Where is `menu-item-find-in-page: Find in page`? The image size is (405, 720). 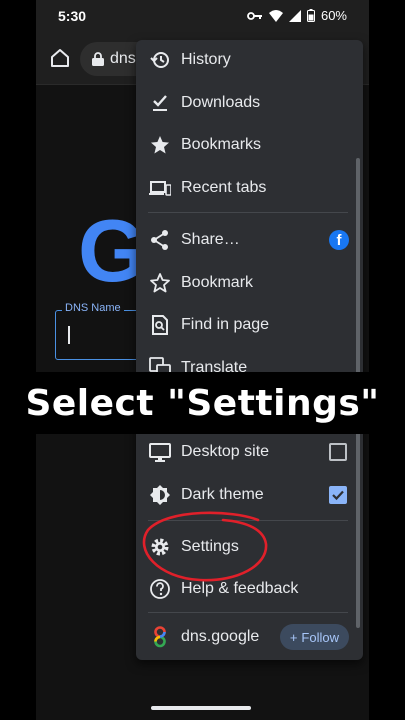
menu-item-find-in-page: Find in page is located at coordinates (249, 325).